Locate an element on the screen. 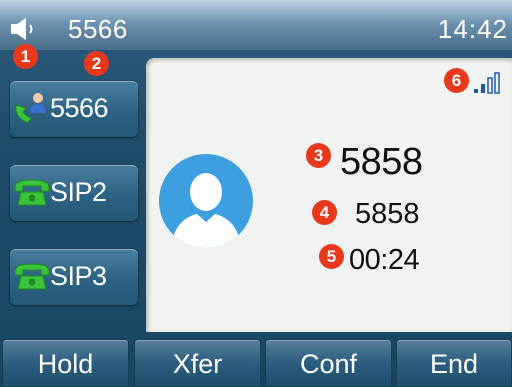  line-key-2: SIP2 is located at coordinates (74, 193).